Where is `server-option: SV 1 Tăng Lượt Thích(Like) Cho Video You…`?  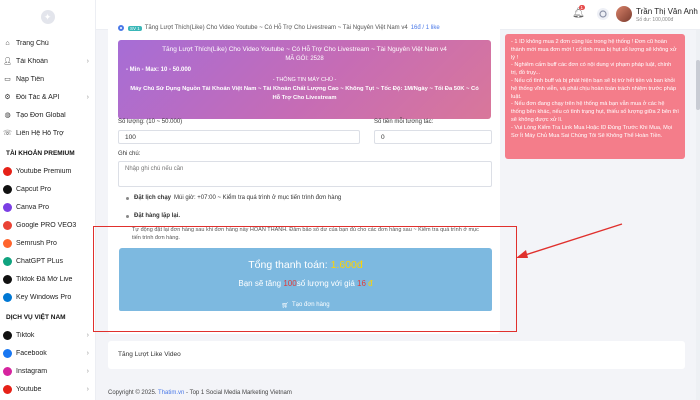 server-option: SV 1 Tăng Lượt Thích(Like) Cho Video You… is located at coordinates (279, 28).